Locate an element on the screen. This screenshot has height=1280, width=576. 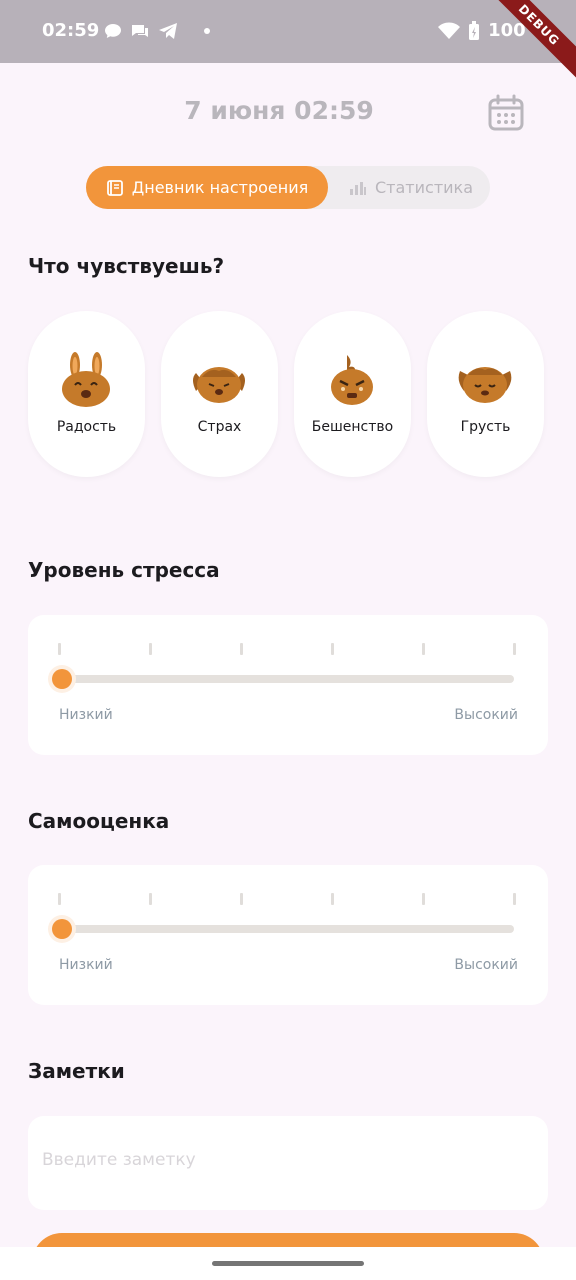
current-date-title: 7 июня 02:59 is located at coordinates (279, 110).